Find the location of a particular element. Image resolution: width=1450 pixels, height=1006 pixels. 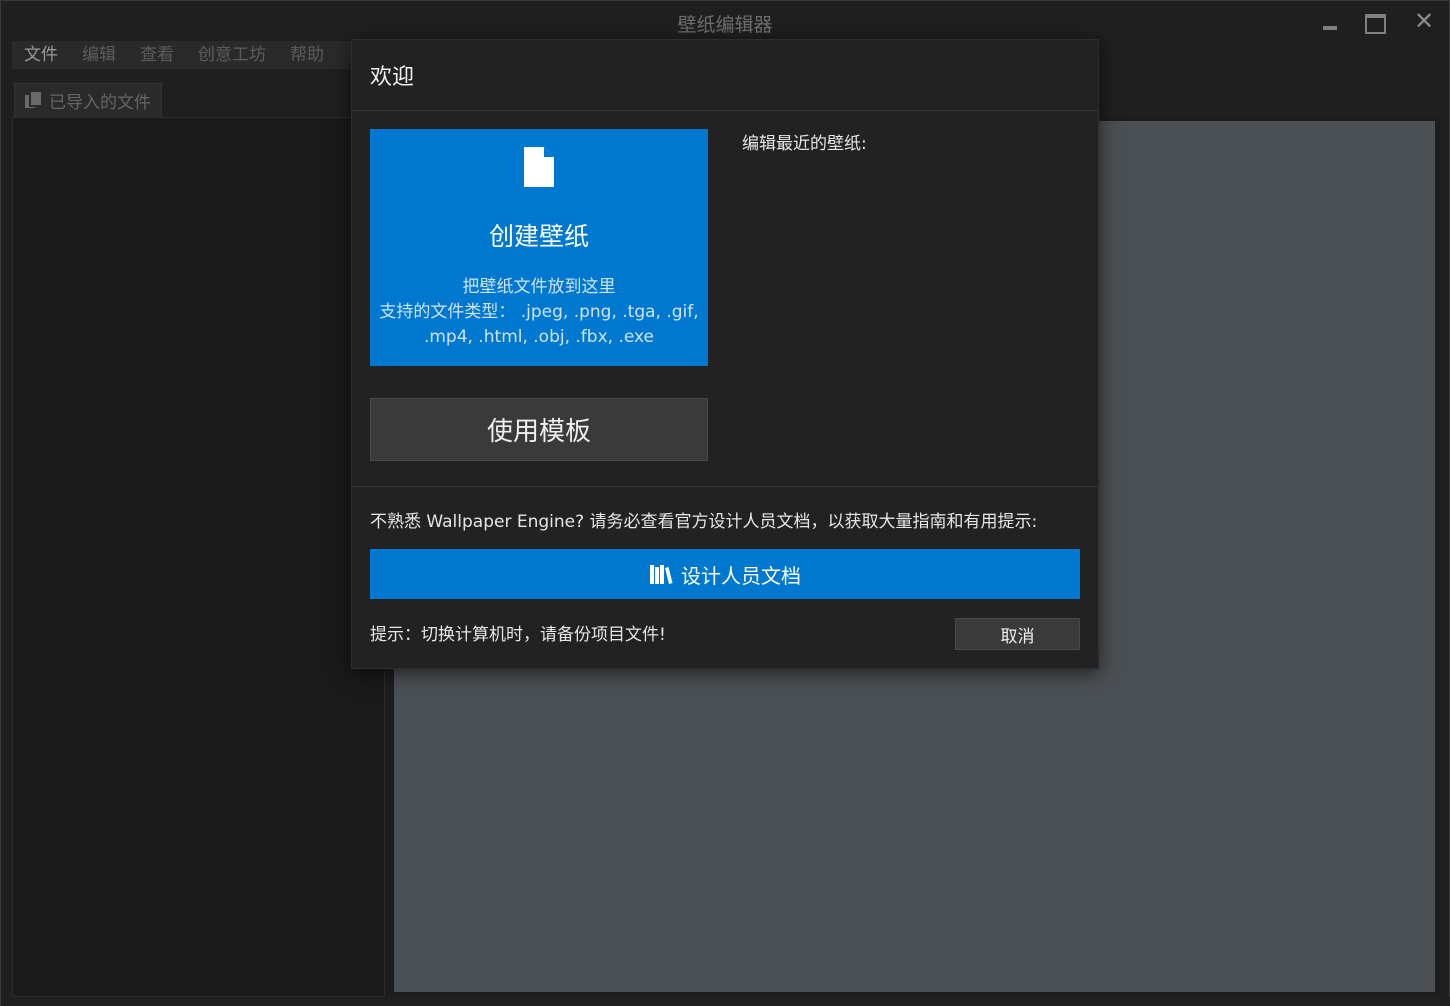

designer-docs-label: 设计人员文档 is located at coordinates (741, 575).